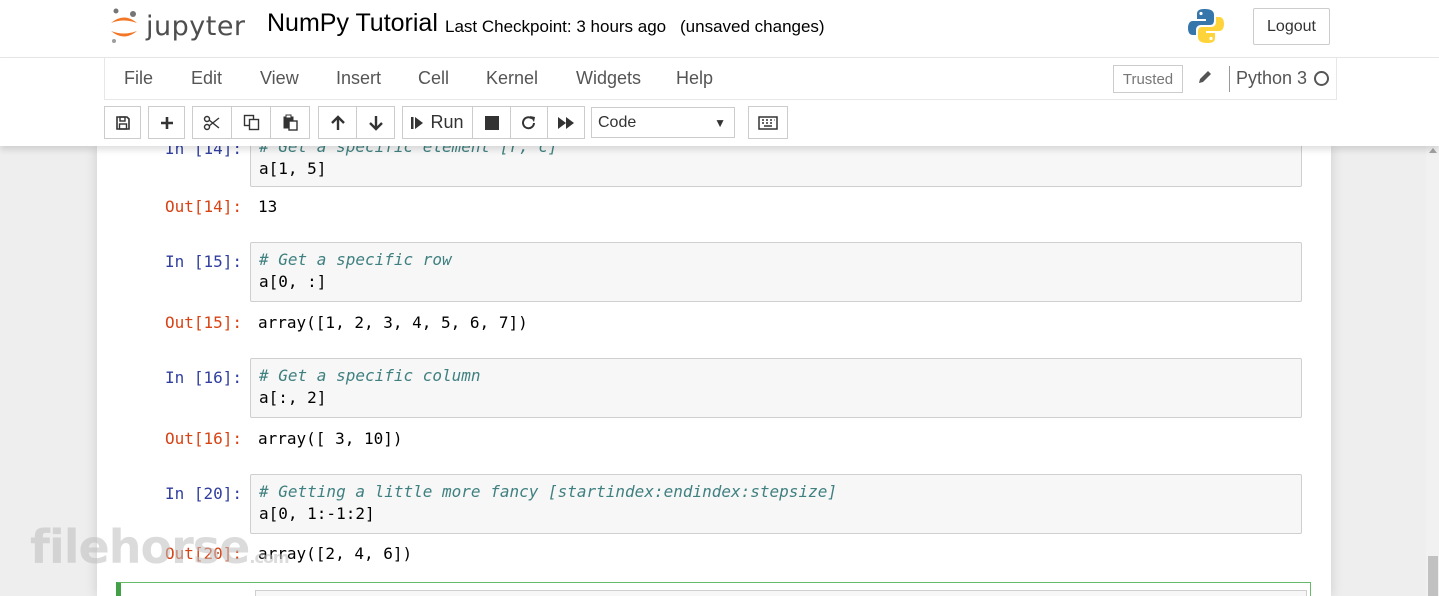  Describe the element at coordinates (776, 272) in the screenshot. I see `cell-input: # Get a specific row a[0, :]` at that location.